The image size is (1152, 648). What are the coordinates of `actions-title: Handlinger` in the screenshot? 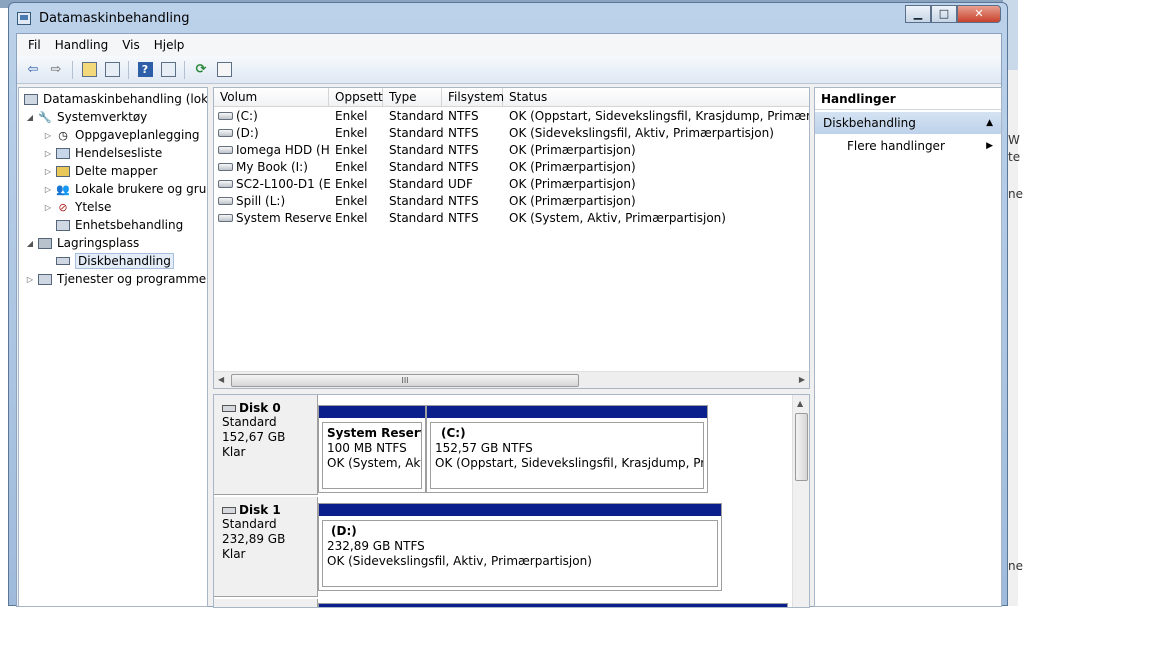 It's located at (908, 99).